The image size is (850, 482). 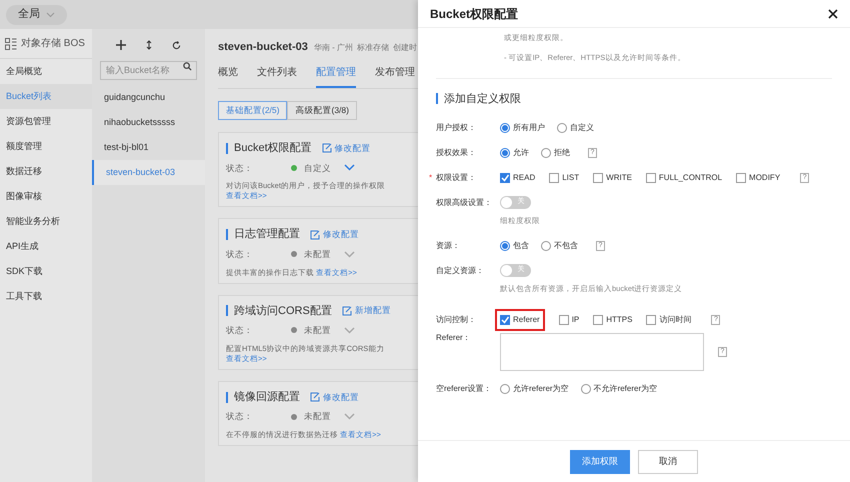 I want to click on sidebar-item: 图像审核, so click(x=46, y=196).